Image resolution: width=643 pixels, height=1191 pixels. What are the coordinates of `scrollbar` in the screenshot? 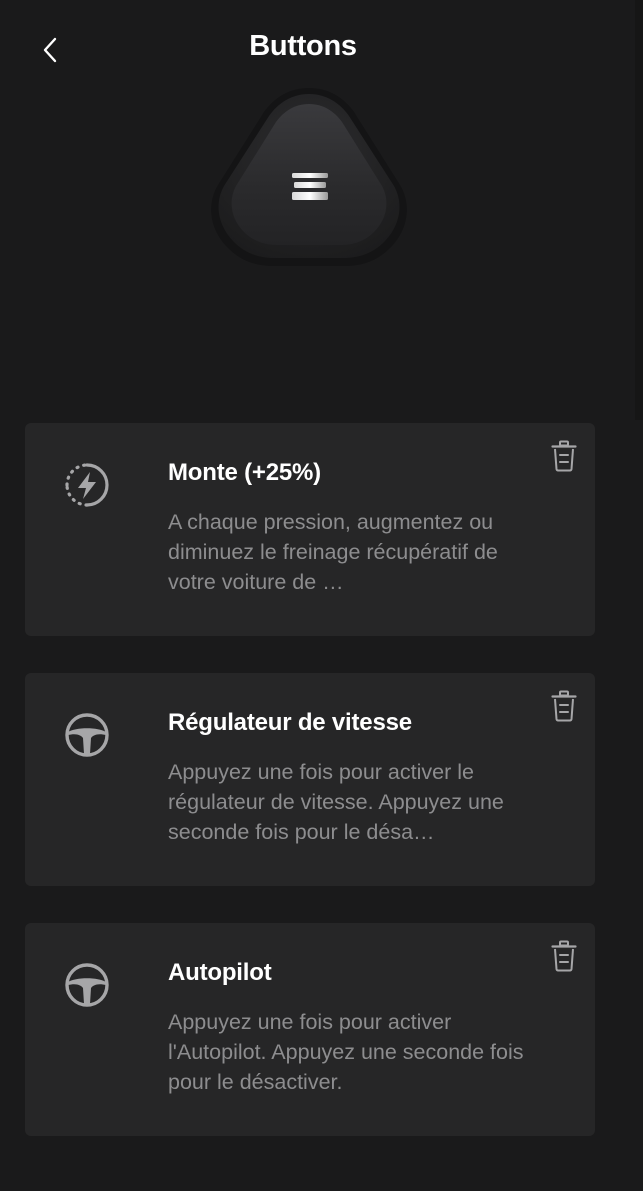 It's located at (639, 210).